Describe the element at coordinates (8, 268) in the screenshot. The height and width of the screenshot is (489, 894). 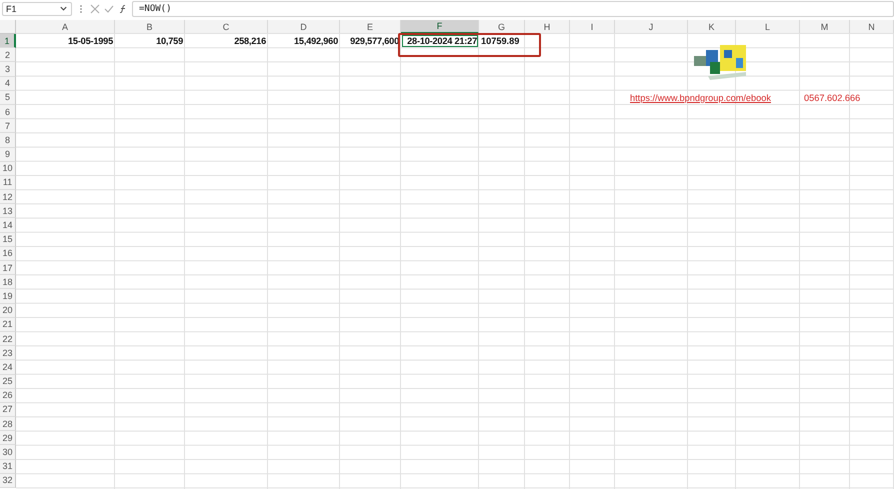
I see `row-header: 17` at that location.